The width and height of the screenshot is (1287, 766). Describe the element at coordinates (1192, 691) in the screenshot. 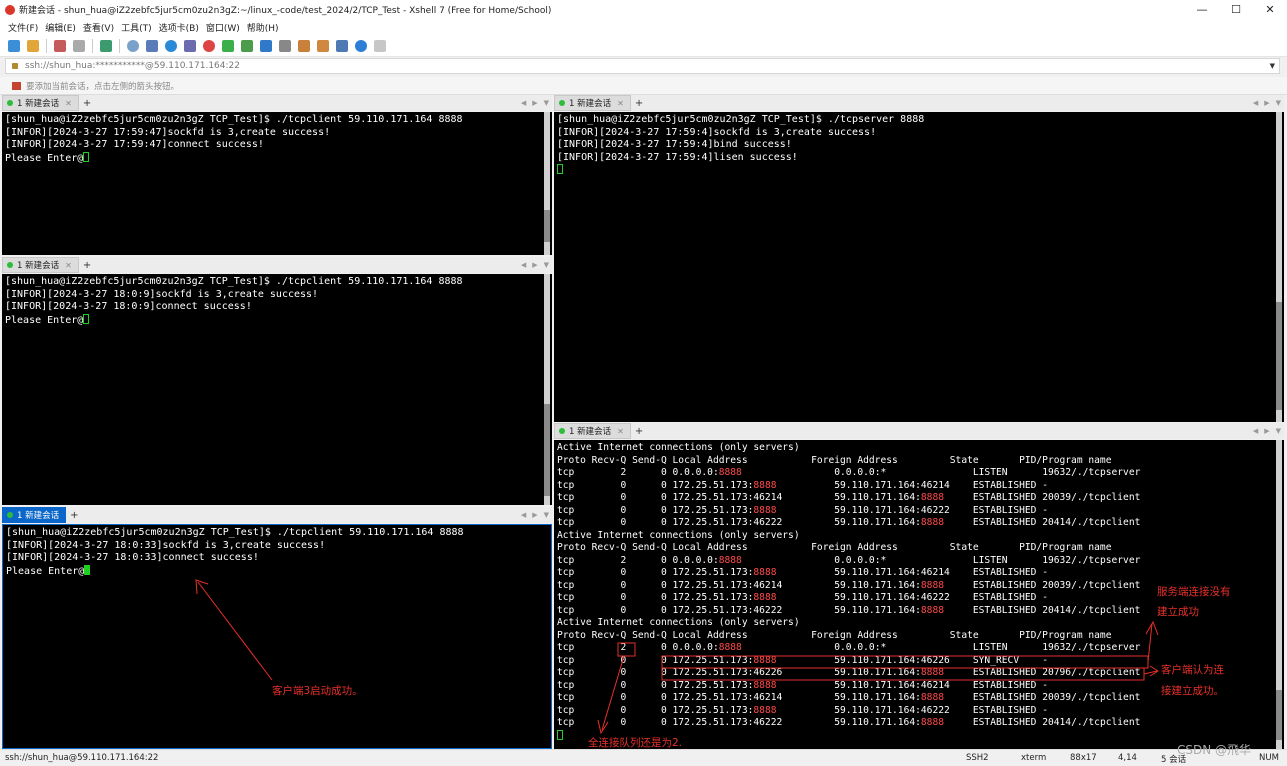

I see `annotation-client-line2: 接建立成功。` at that location.